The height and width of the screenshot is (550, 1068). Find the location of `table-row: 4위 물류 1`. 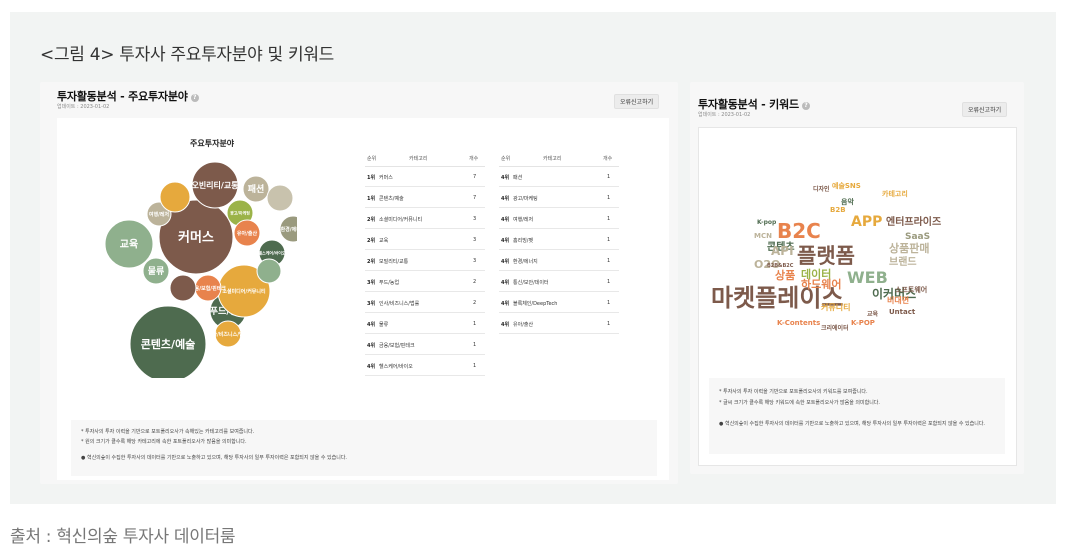

table-row: 4위 물류 1 is located at coordinates (425, 323).